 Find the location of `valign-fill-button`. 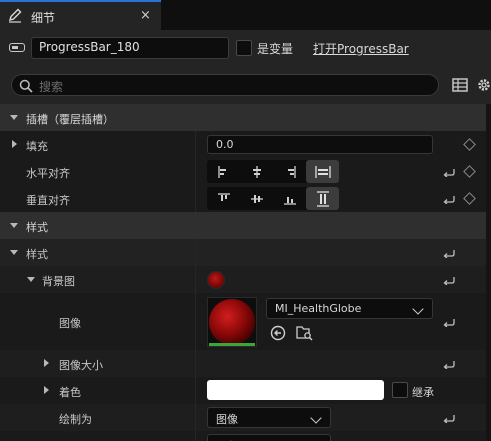

valign-fill-button is located at coordinates (322, 198).